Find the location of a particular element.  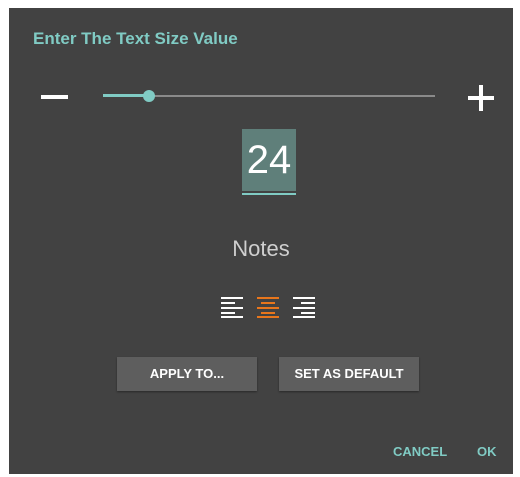

align-center-icon is located at coordinates (268, 307).